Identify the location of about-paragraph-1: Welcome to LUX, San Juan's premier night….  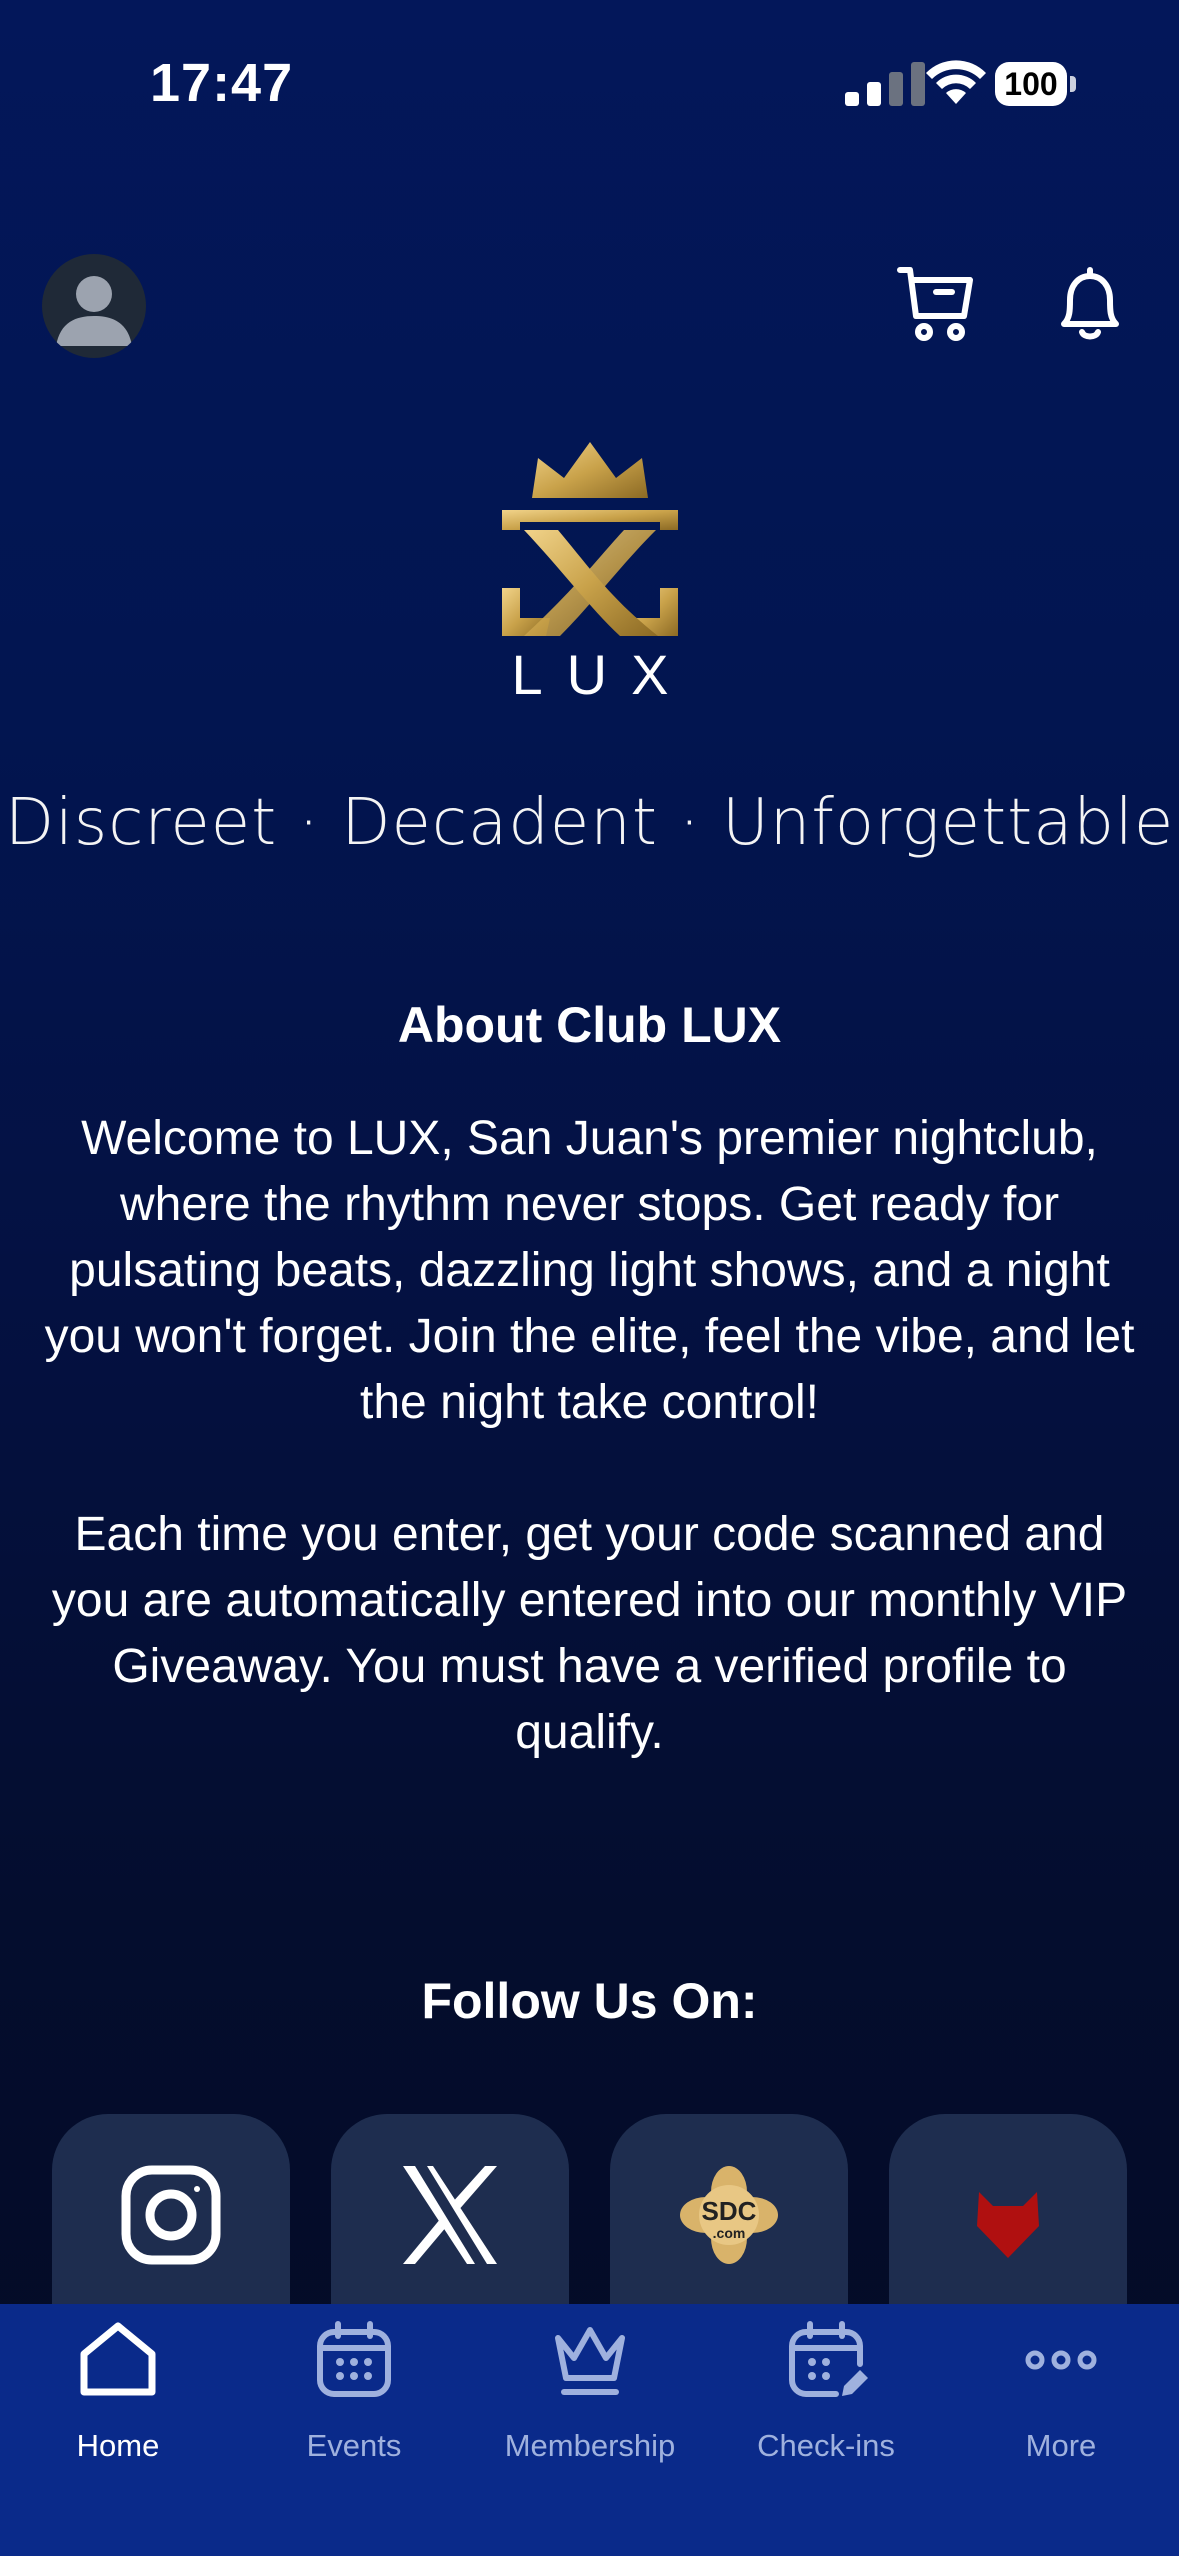
(589, 1270).